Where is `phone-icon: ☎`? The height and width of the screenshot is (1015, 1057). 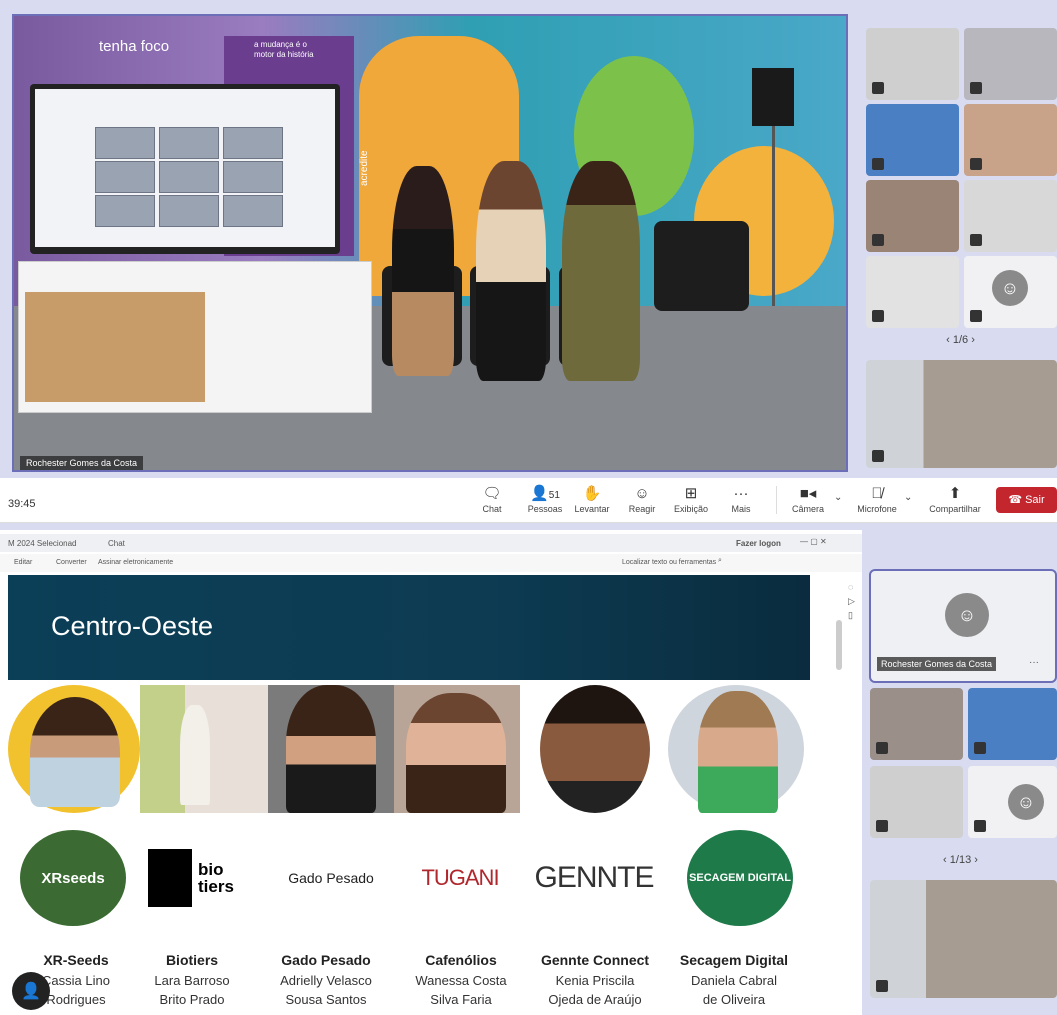
phone-icon: ☎ is located at coordinates (1017, 500).